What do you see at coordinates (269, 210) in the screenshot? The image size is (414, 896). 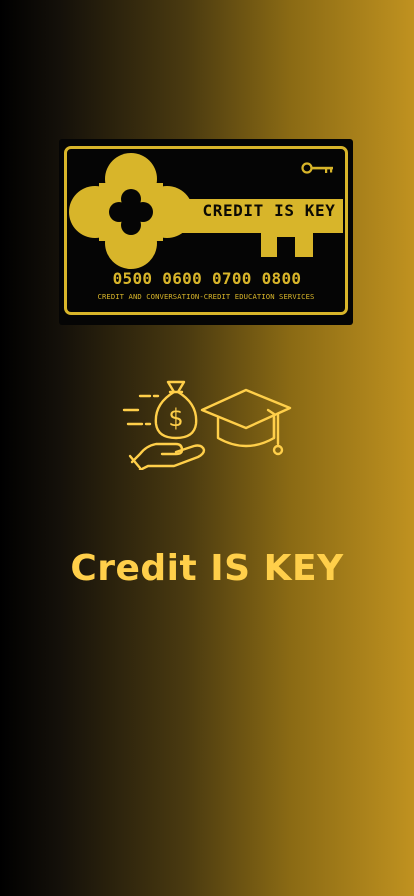 I see `card-title: CREDIT IS KEY` at bounding box center [269, 210].